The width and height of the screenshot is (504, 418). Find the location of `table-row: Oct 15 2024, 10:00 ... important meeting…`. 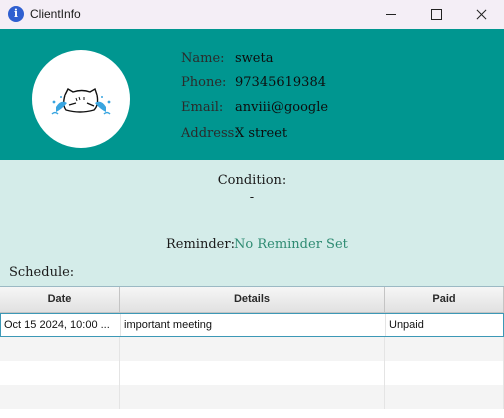

table-row: Oct 15 2024, 10:00 ... important meeting… is located at coordinates (252, 325).